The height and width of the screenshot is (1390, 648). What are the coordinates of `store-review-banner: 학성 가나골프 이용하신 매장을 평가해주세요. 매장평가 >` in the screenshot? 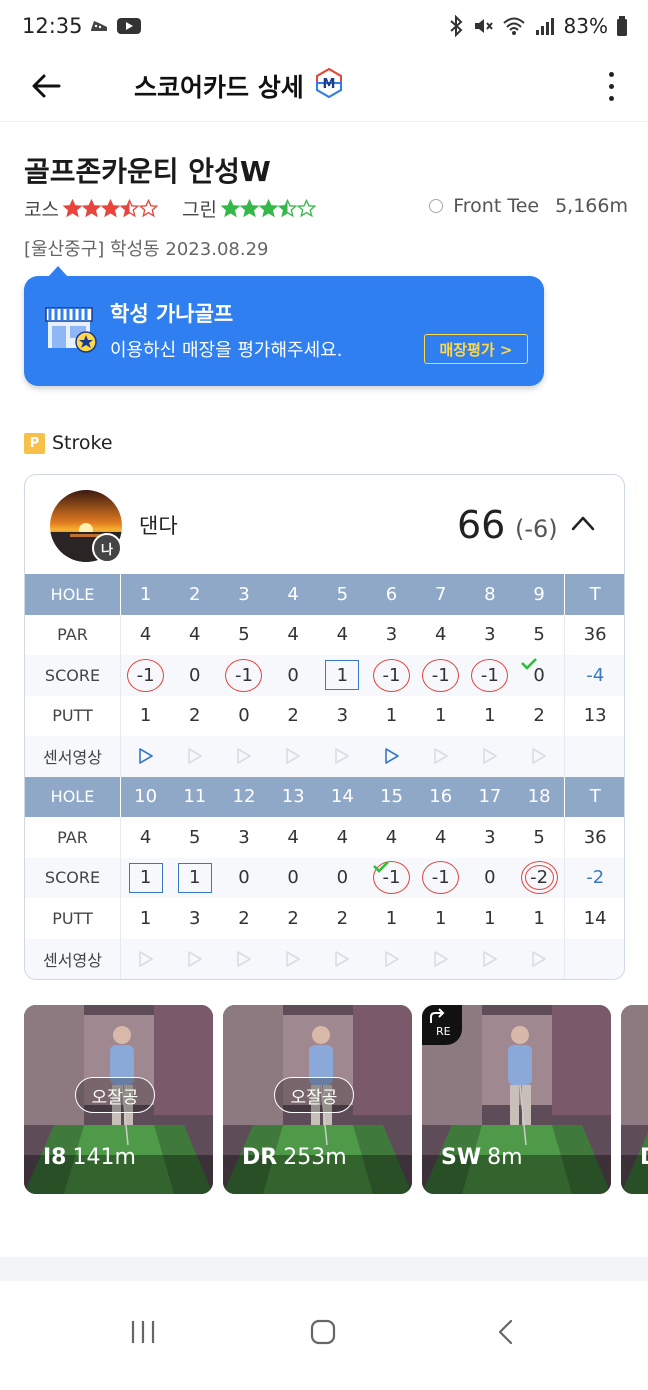 It's located at (284, 326).